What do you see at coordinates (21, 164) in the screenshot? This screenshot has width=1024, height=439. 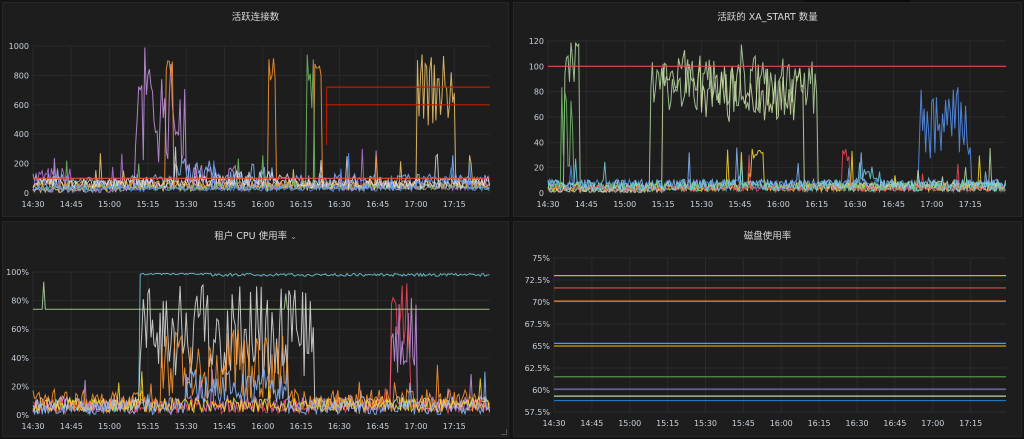 I see `y-tick-label: 200` at bounding box center [21, 164].